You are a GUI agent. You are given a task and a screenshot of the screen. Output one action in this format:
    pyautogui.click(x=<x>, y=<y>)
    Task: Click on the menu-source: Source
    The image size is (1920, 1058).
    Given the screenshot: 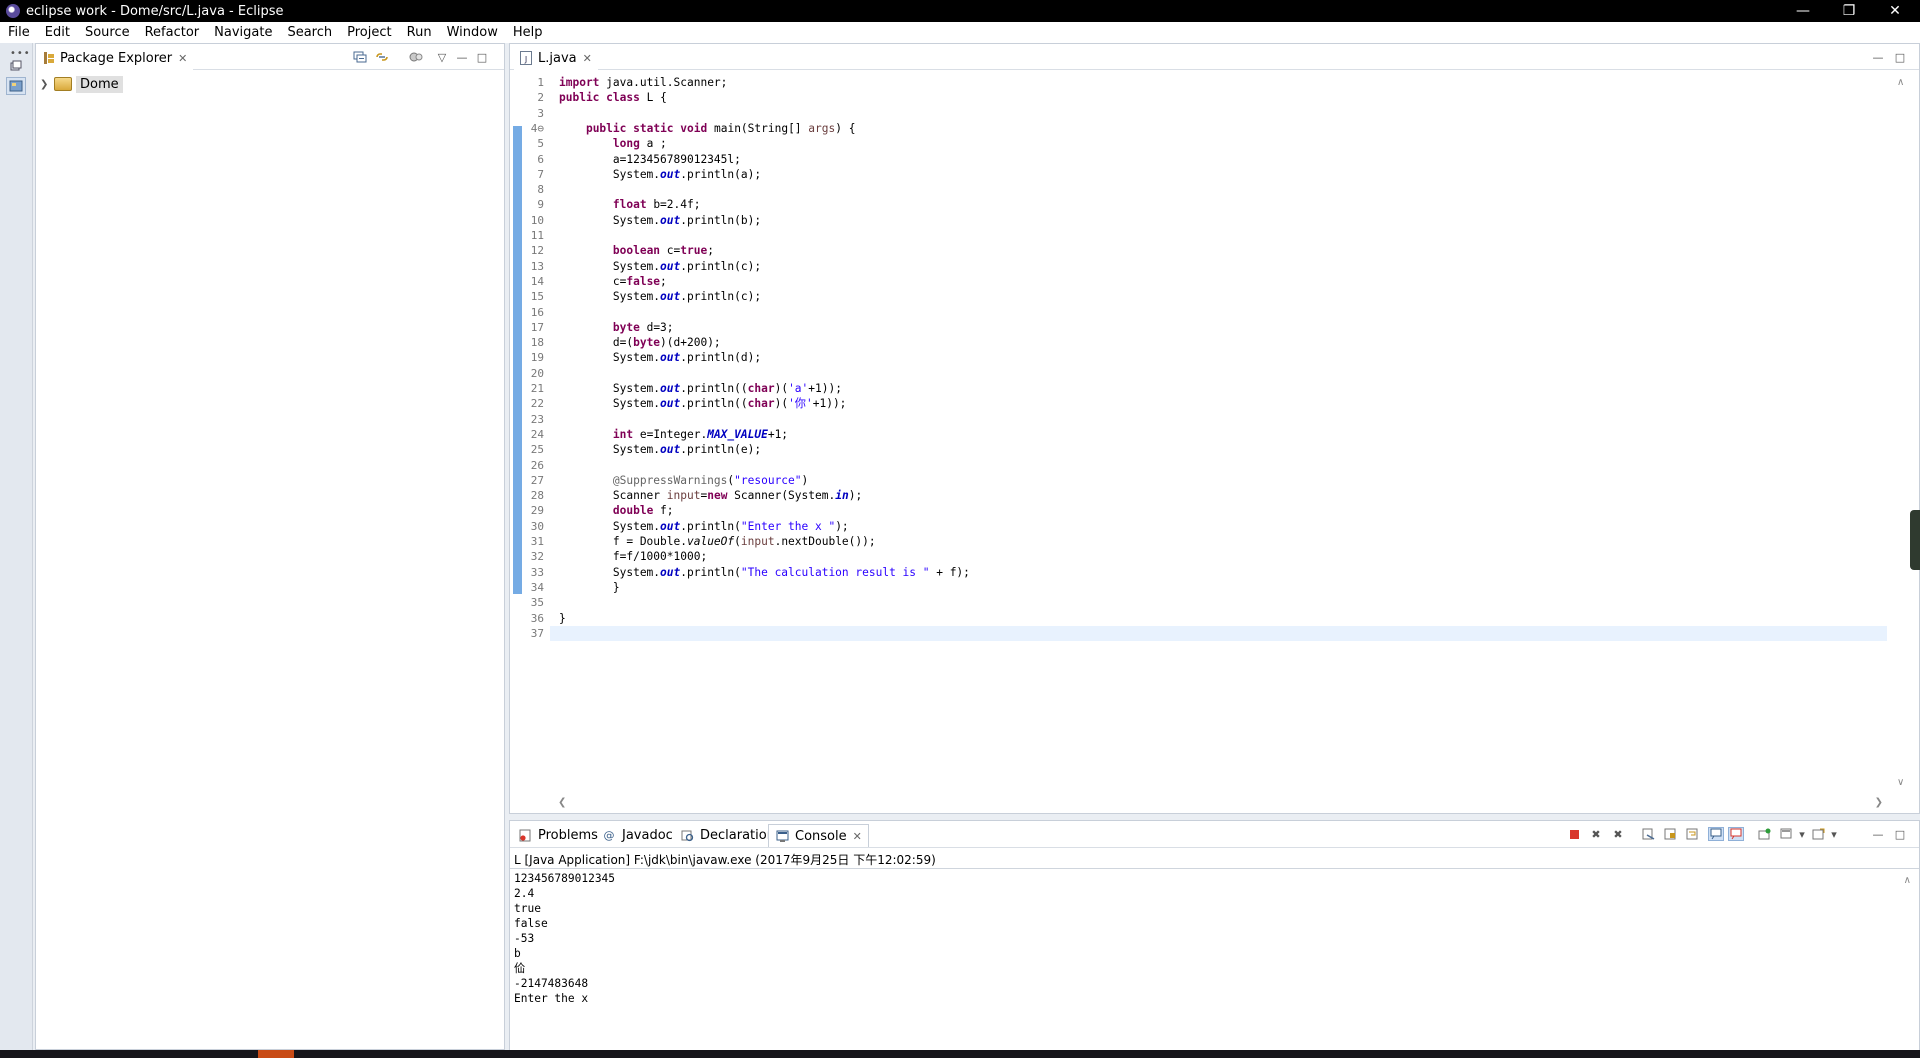 What is the action you would take?
    pyautogui.click(x=107, y=32)
    